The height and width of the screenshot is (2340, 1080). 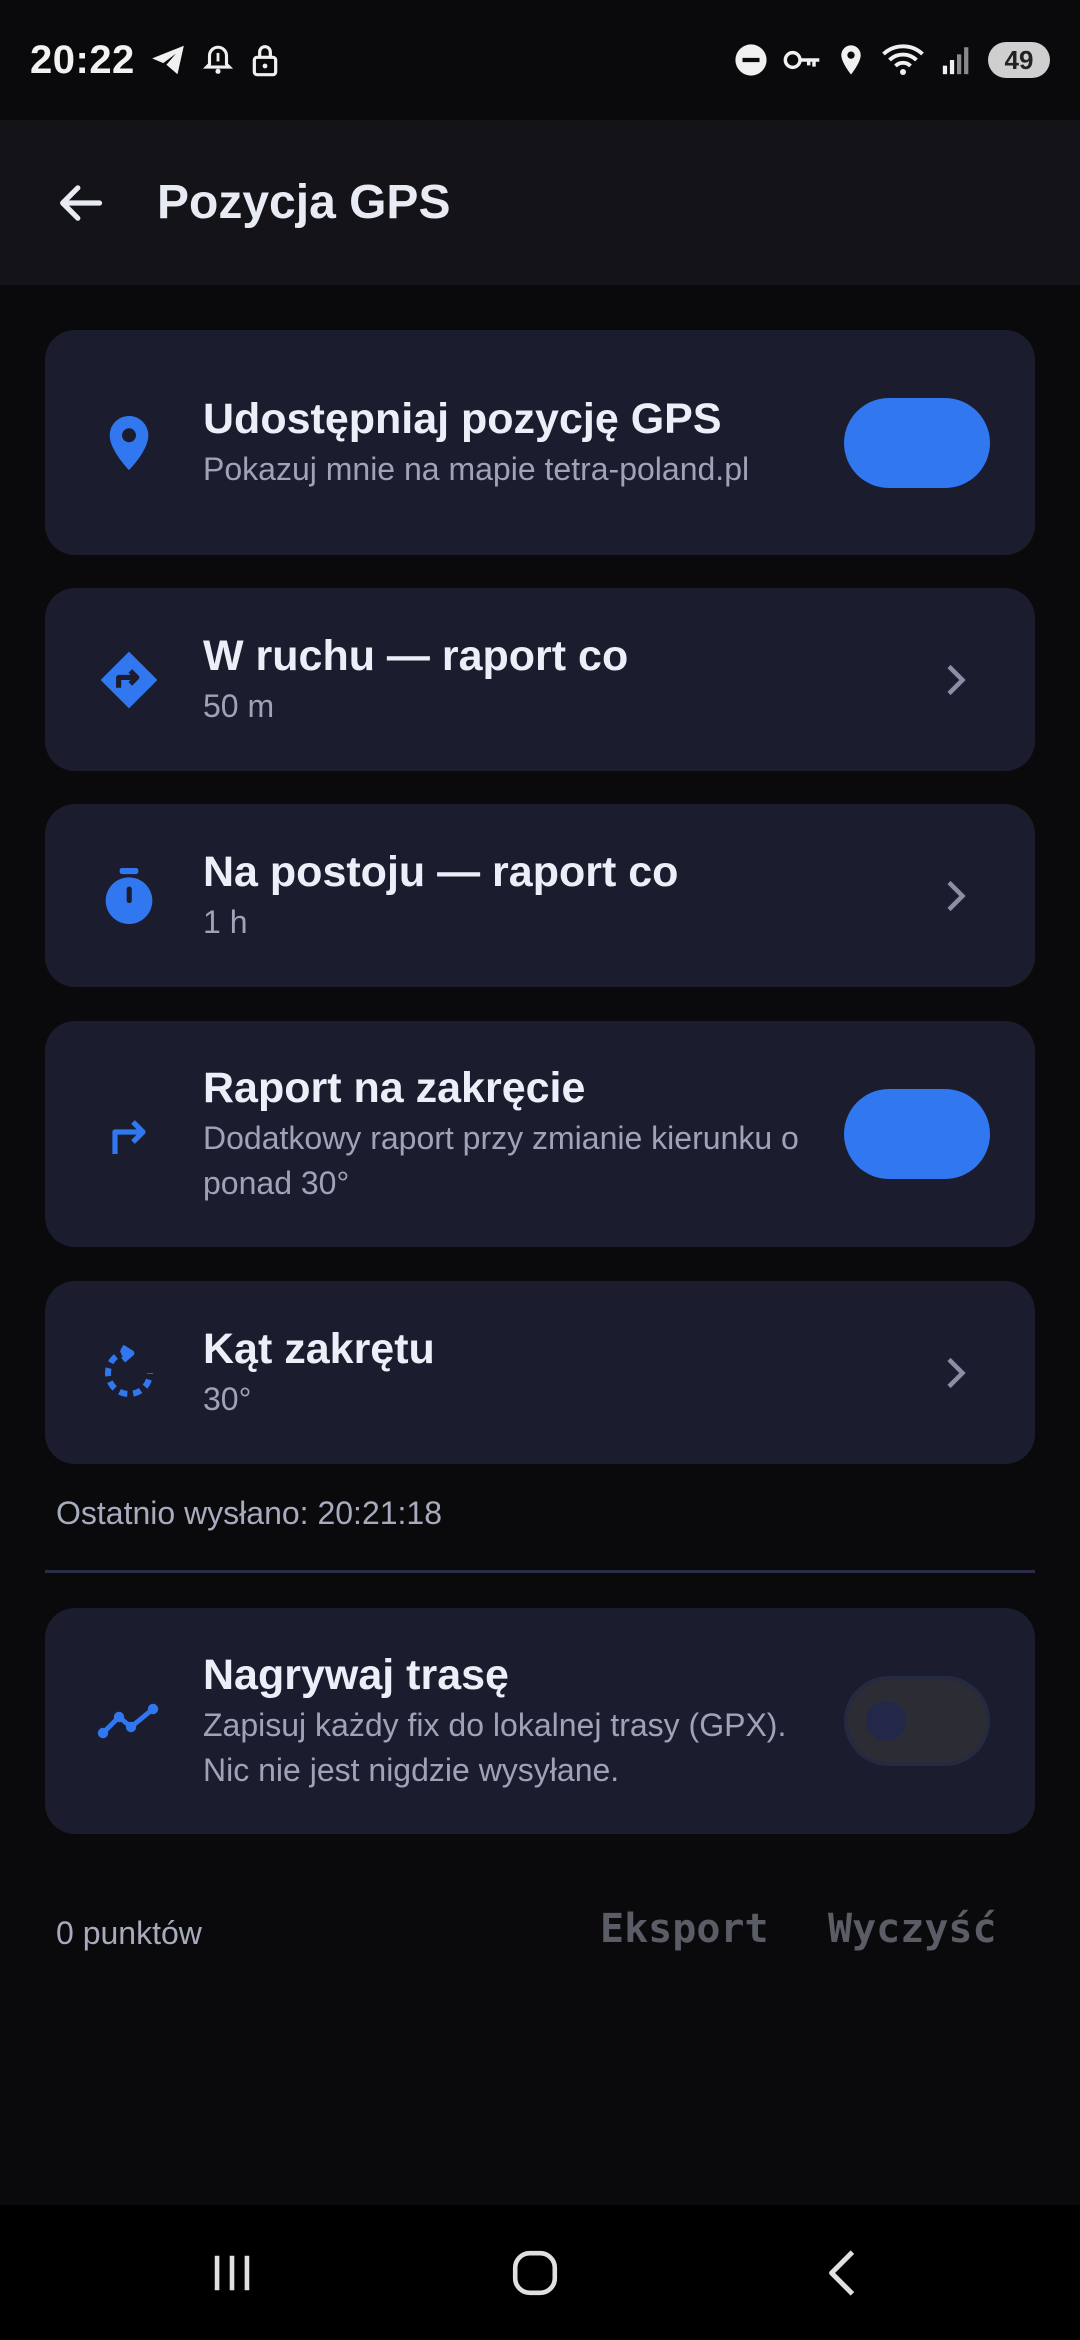 What do you see at coordinates (886, 1721) in the screenshot?
I see `toggle-knob` at bounding box center [886, 1721].